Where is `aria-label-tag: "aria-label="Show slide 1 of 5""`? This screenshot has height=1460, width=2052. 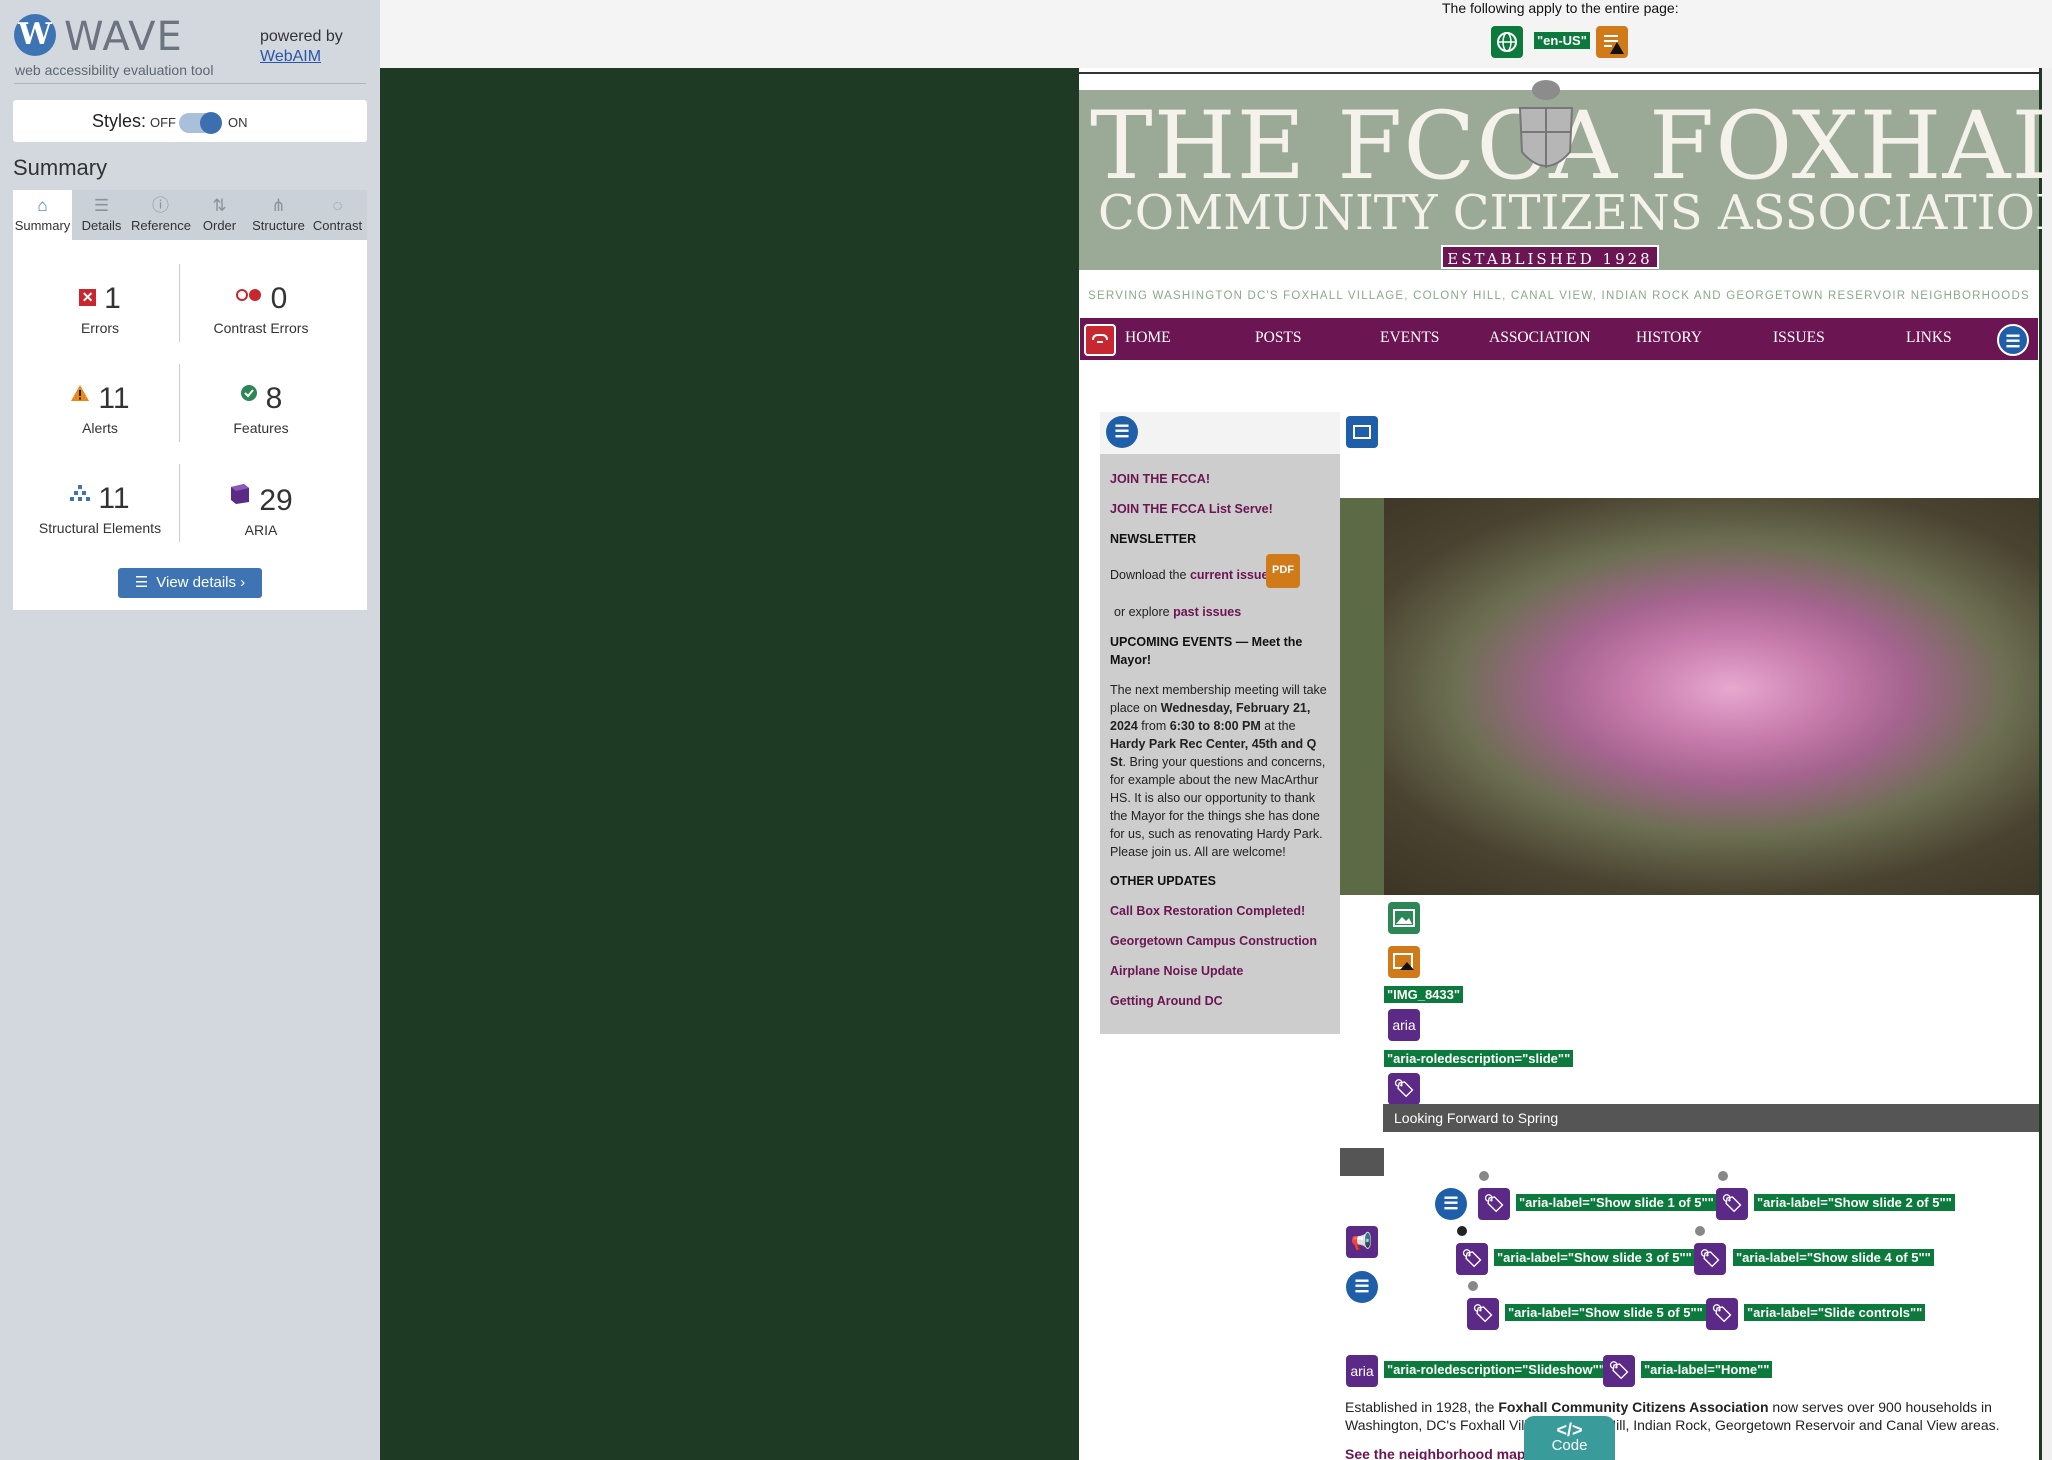
aria-label-tag: "aria-label="Show slide 1 of 5"" is located at coordinates (1616, 1202).